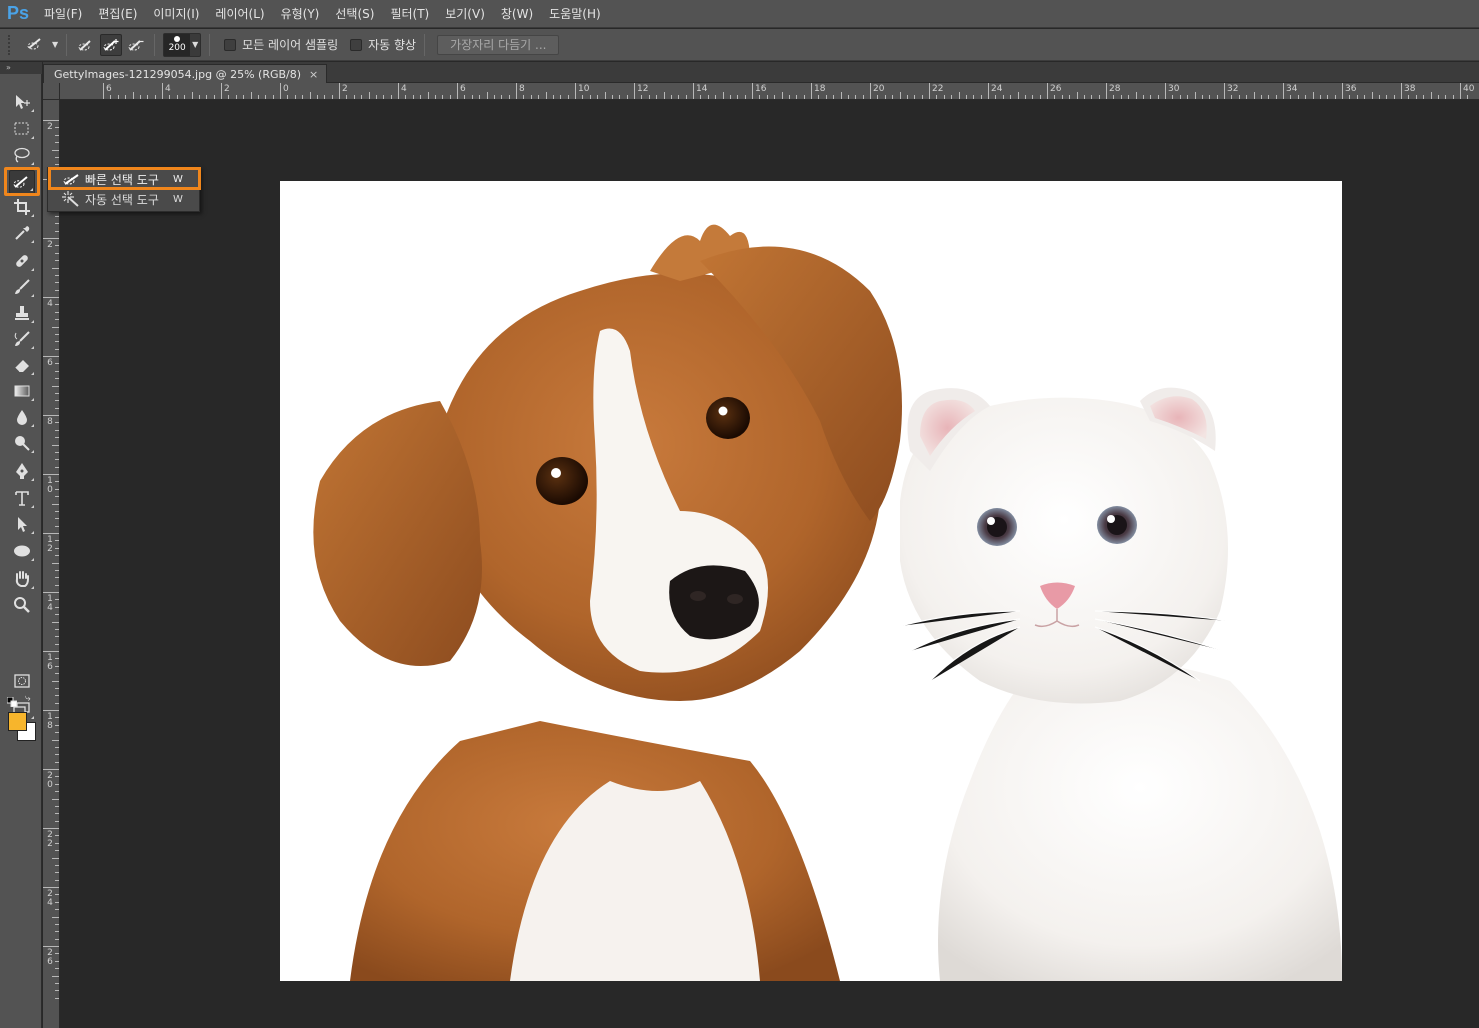  What do you see at coordinates (356, 44) in the screenshot?
I see `auto-enhance-checkbox` at bounding box center [356, 44].